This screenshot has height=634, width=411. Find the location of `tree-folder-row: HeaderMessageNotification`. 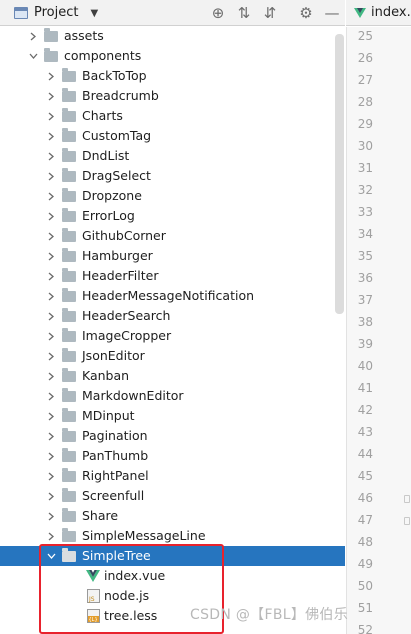

tree-folder-row: HeaderMessageNotification is located at coordinates (172, 296).